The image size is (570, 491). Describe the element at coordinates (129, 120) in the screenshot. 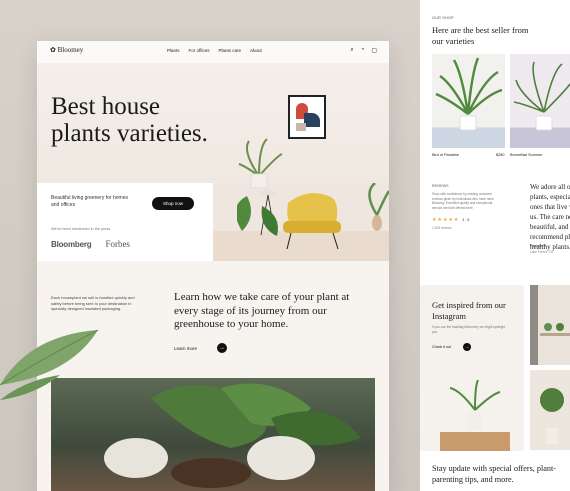

I see `hero-title: Best house plants varieties.` at that location.